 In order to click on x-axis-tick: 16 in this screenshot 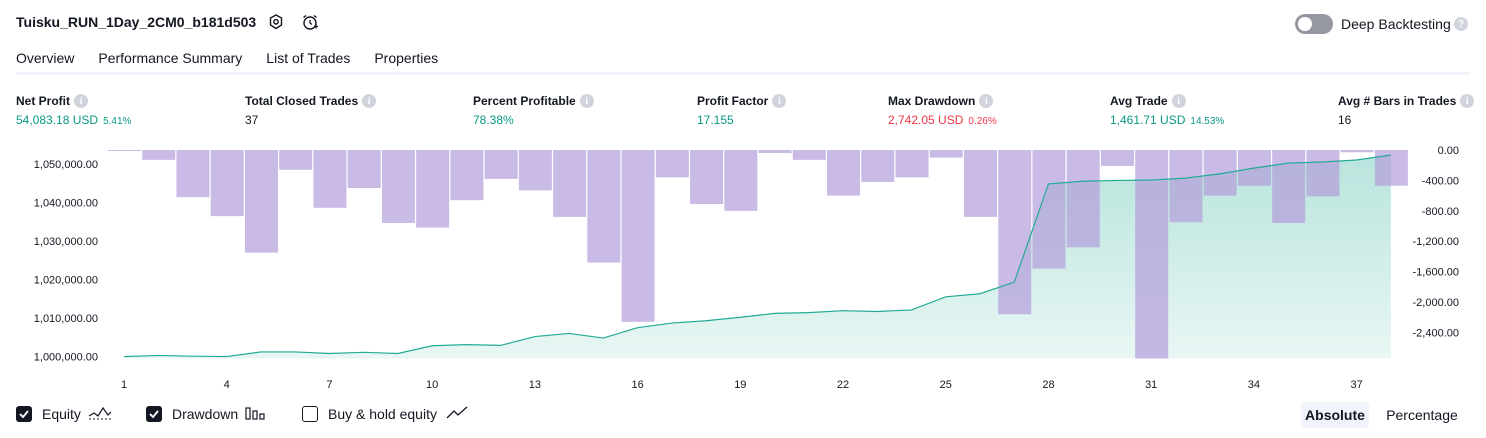, I will do `click(637, 385)`.